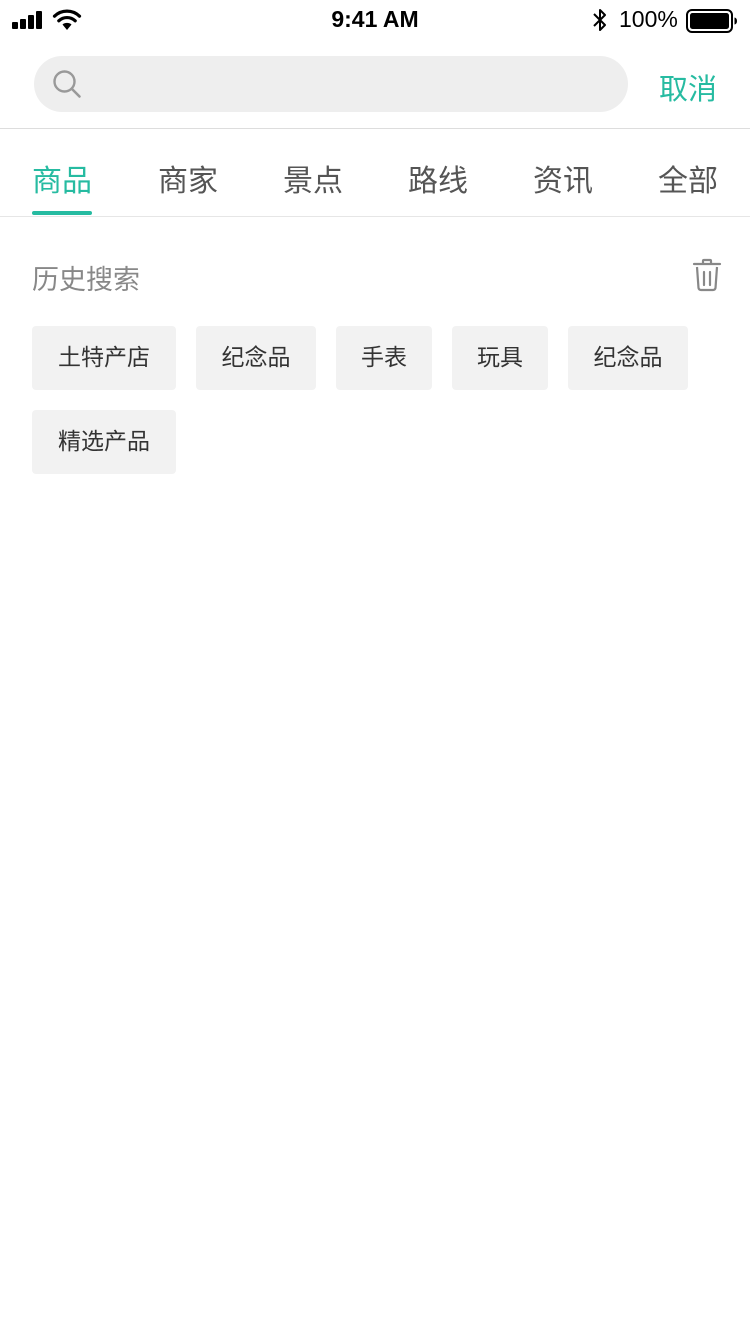 This screenshot has height=1334, width=750. What do you see at coordinates (188, 177) in the screenshot?
I see `tab-merchants: 商家` at bounding box center [188, 177].